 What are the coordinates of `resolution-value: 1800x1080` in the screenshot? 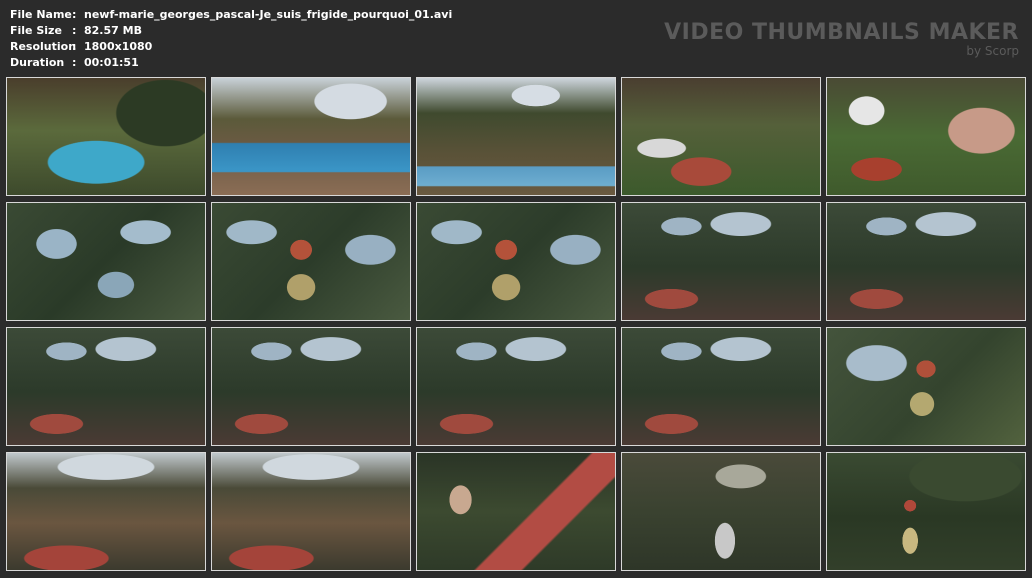 It's located at (118, 46).